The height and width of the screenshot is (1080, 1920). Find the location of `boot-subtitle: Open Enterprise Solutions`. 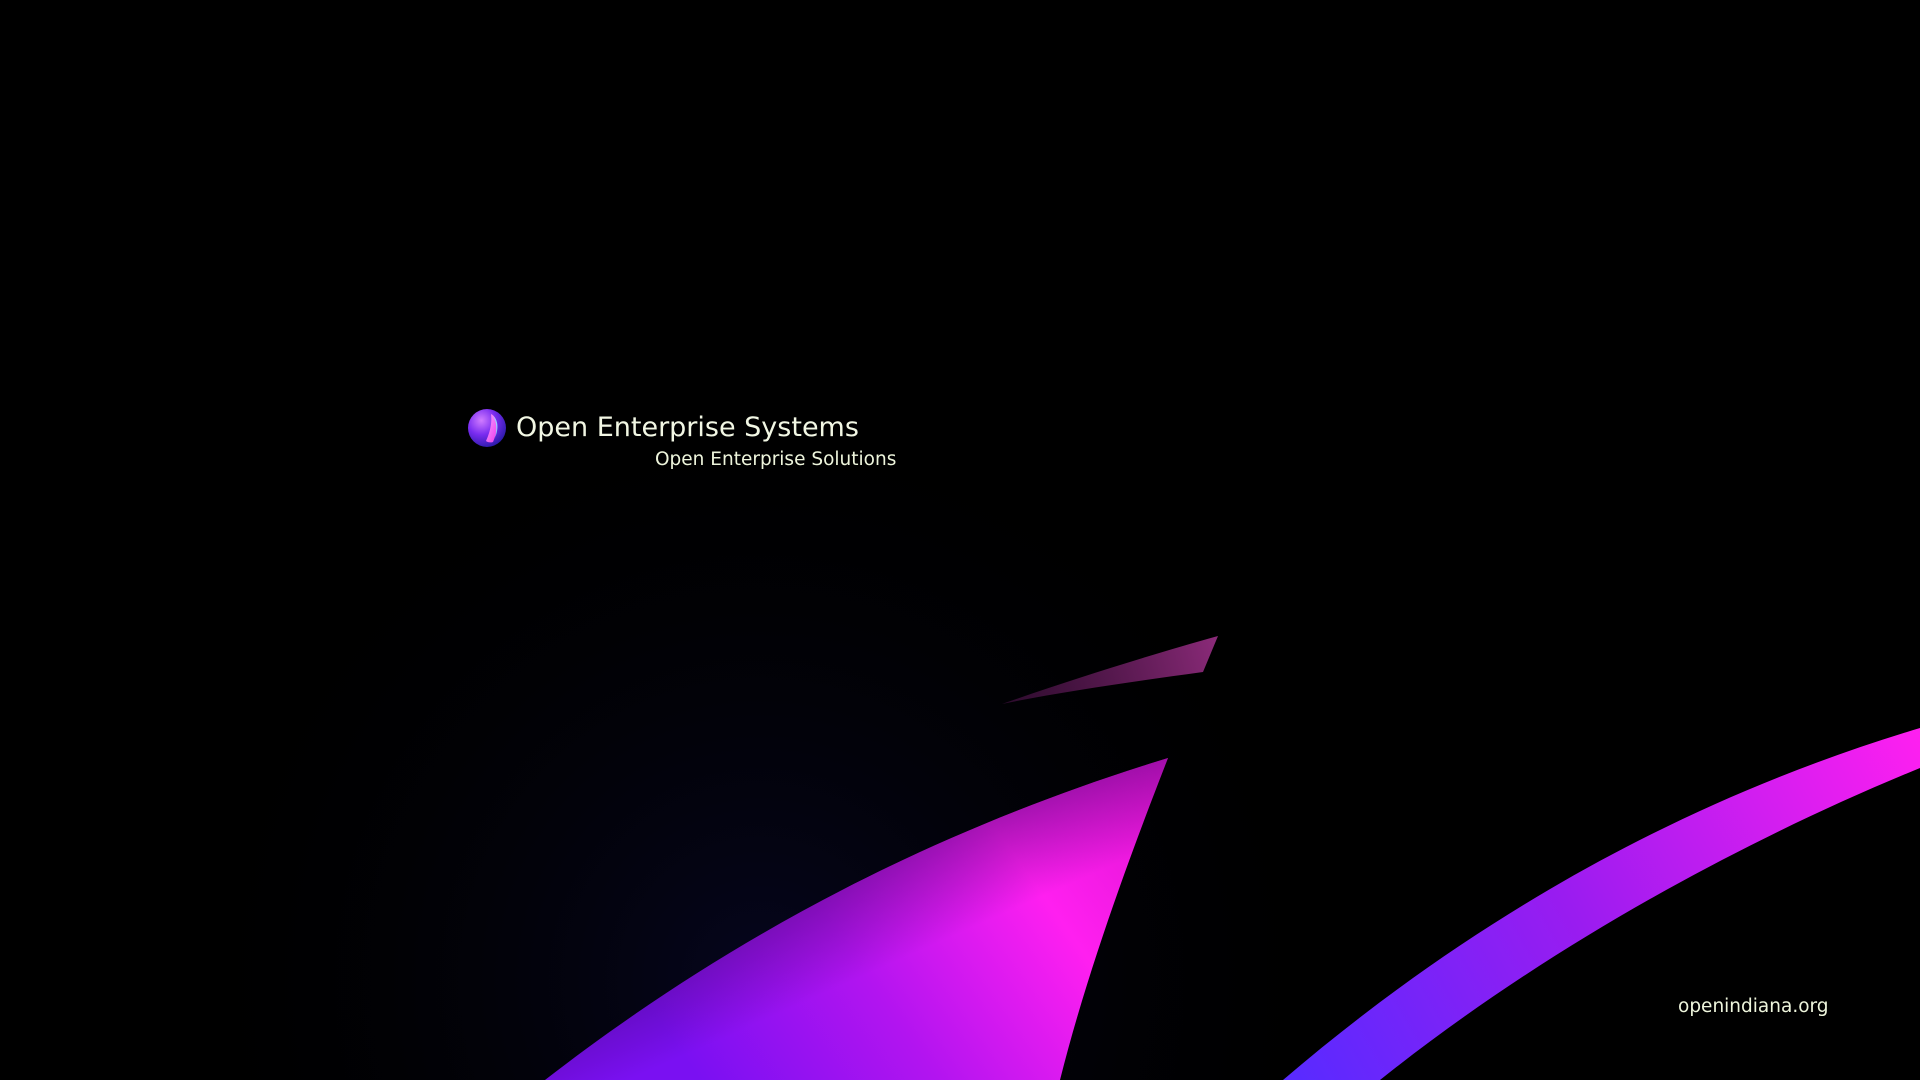

boot-subtitle: Open Enterprise Solutions is located at coordinates (776, 459).